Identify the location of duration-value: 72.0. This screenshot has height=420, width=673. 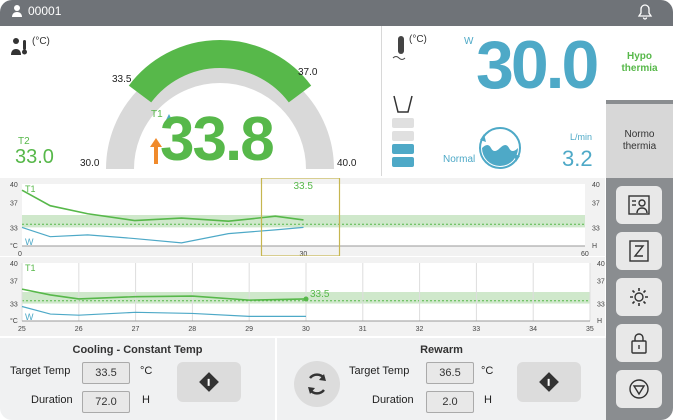
(106, 402).